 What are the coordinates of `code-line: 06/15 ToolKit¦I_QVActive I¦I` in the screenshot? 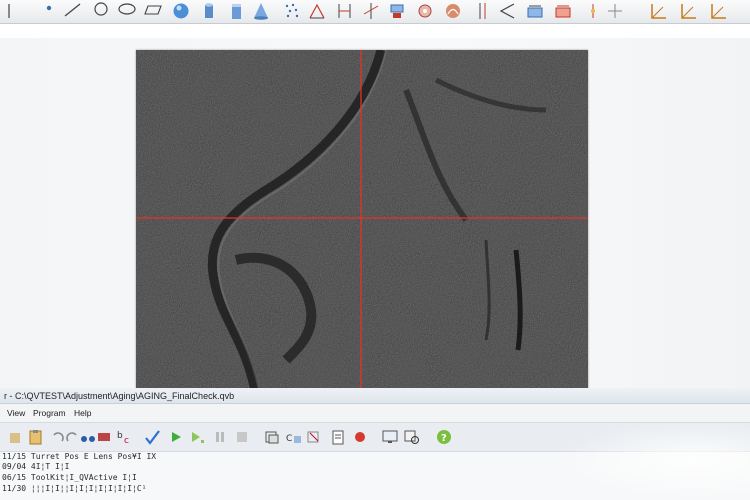 It's located at (69, 477).